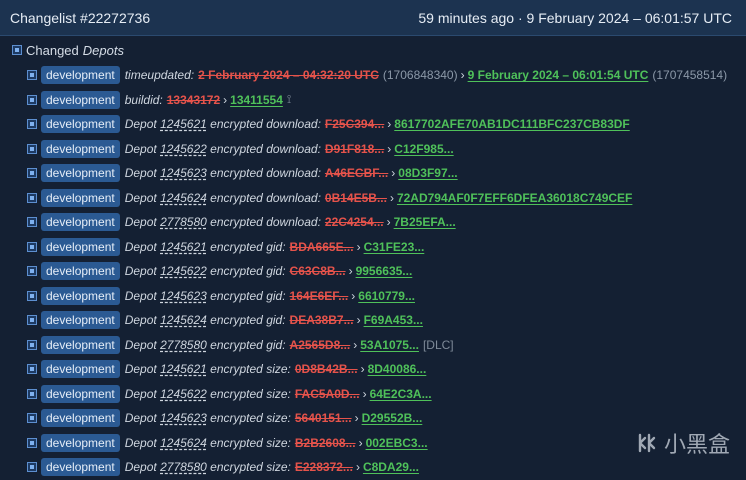  Describe the element at coordinates (80, 18) in the screenshot. I see `changelist-title: Changelist #22272736` at that location.